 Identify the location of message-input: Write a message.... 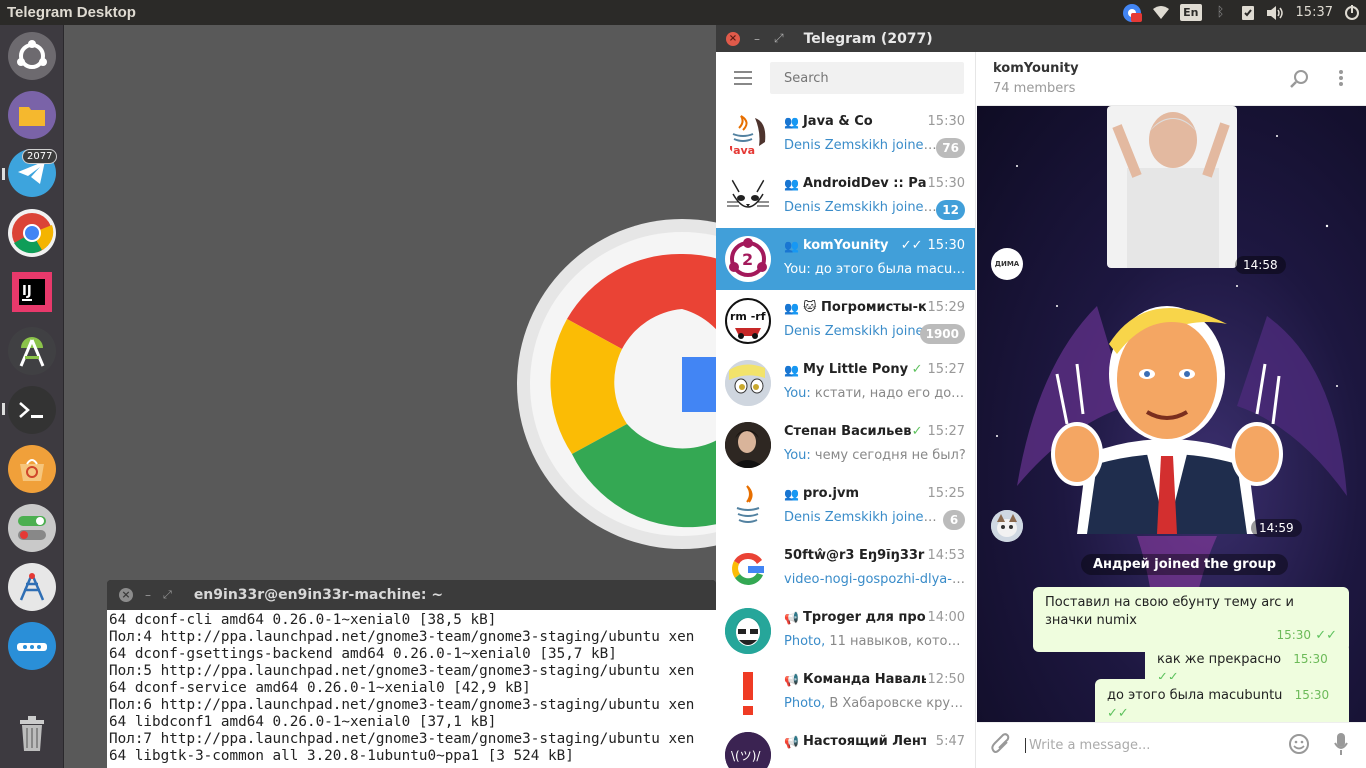
(1156, 745).